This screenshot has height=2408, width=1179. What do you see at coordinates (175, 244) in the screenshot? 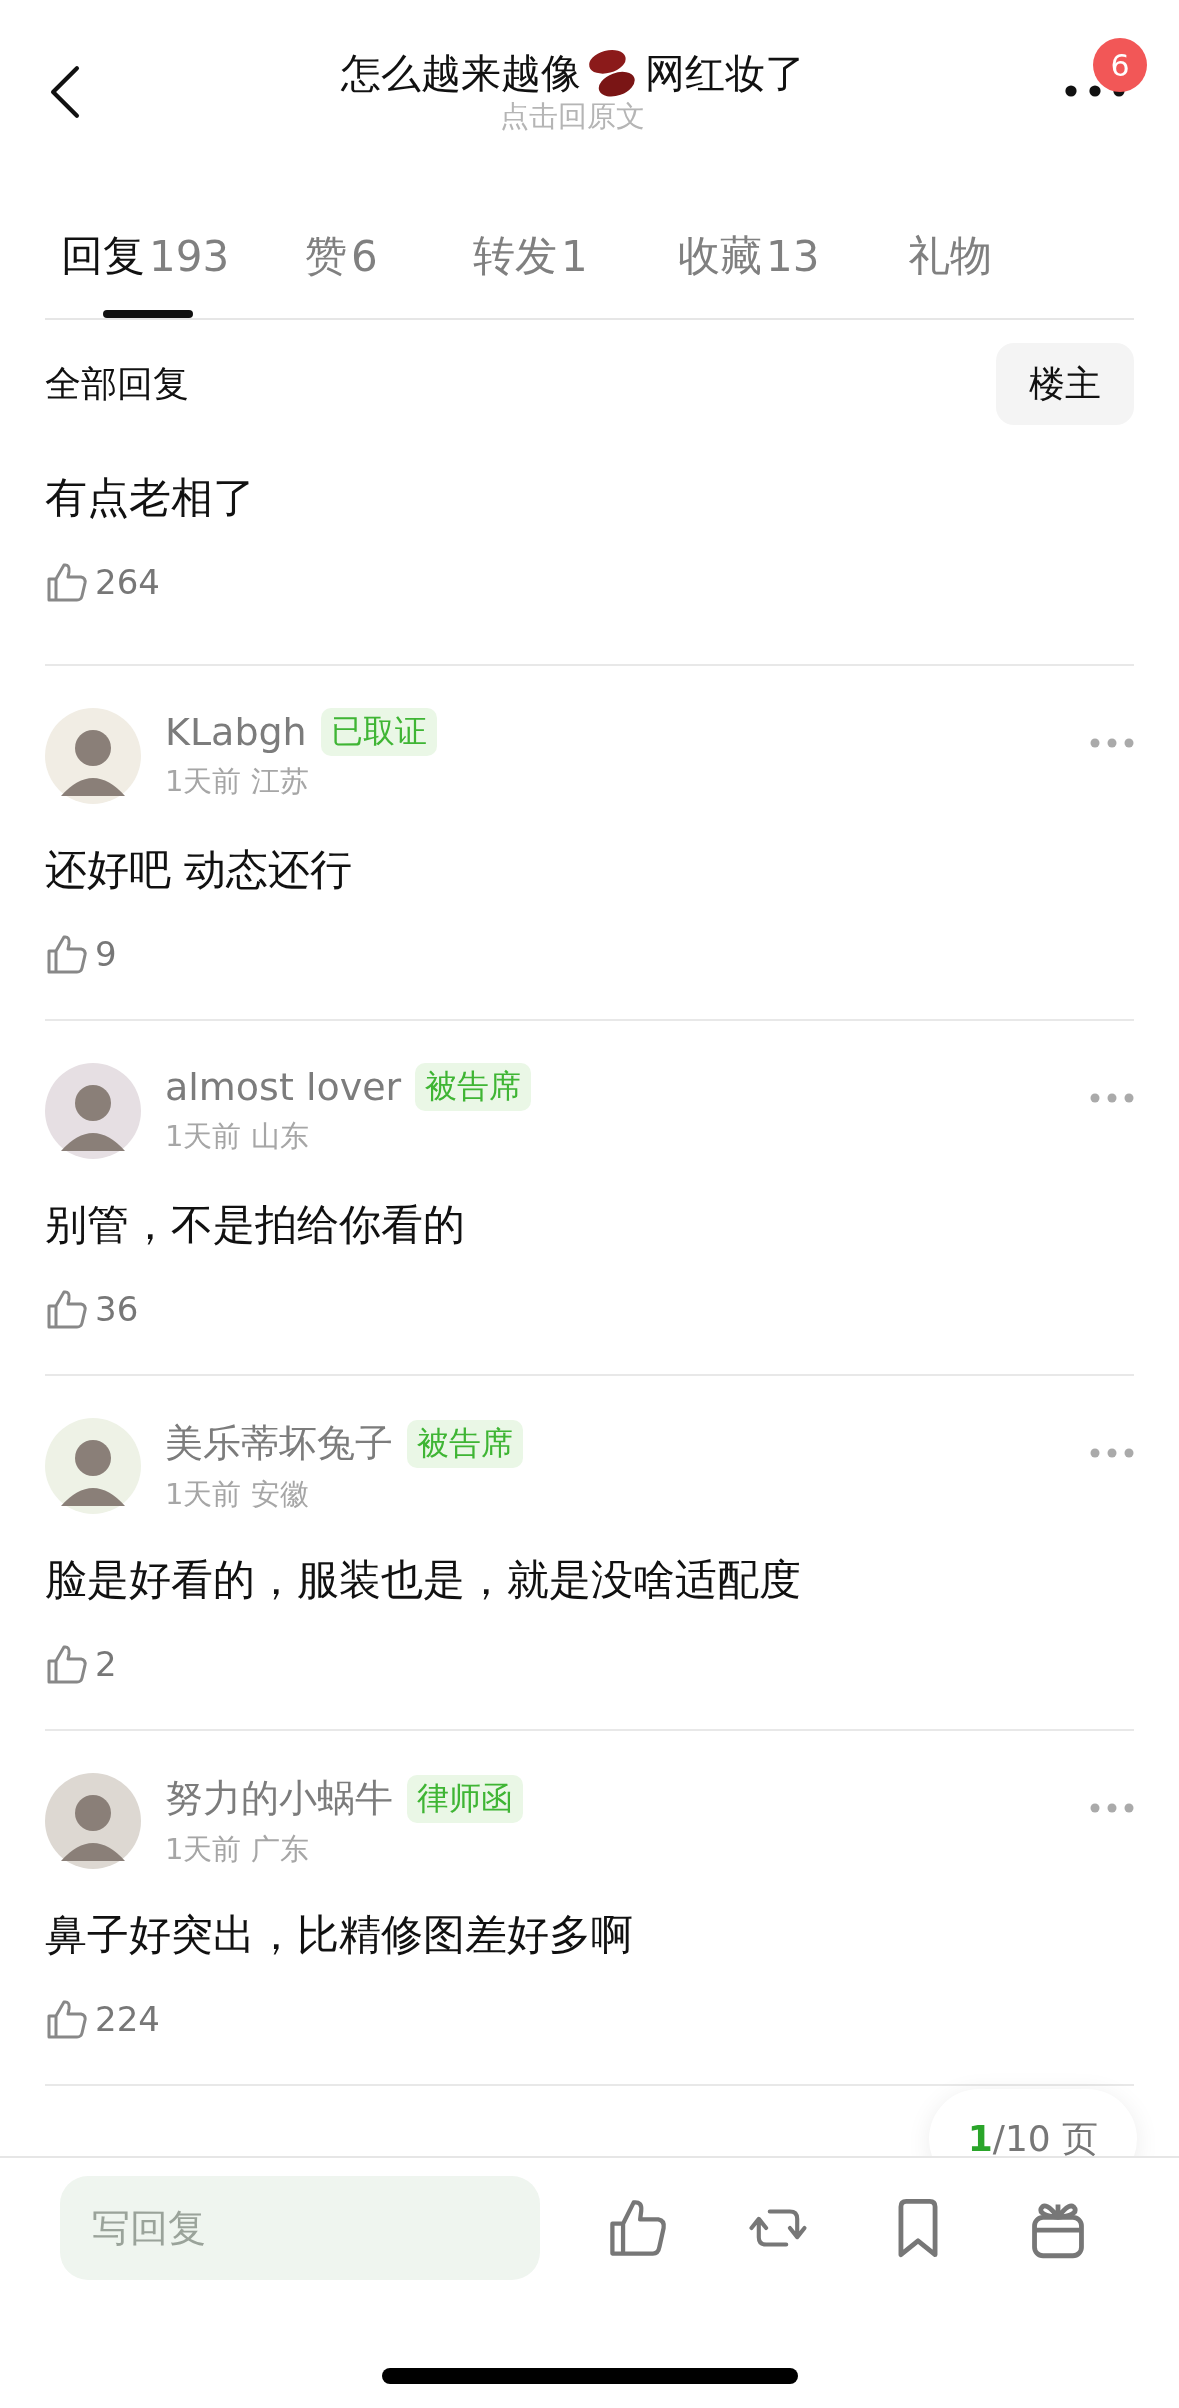
I see `tab: 回复 193` at bounding box center [175, 244].